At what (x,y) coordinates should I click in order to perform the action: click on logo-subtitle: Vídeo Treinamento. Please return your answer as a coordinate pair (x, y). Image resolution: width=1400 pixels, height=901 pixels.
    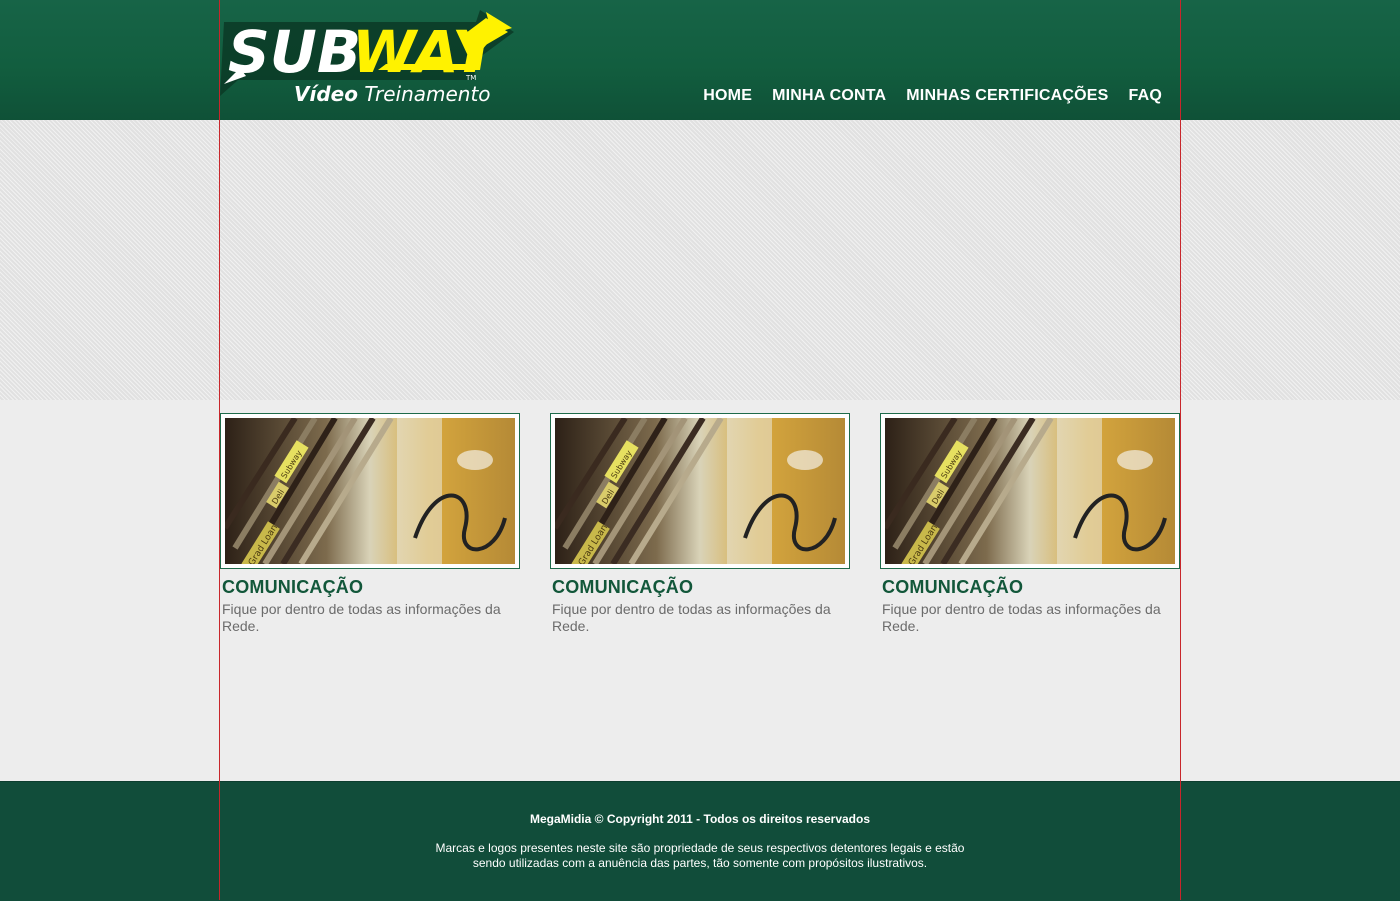
    Looking at the image, I should click on (392, 94).